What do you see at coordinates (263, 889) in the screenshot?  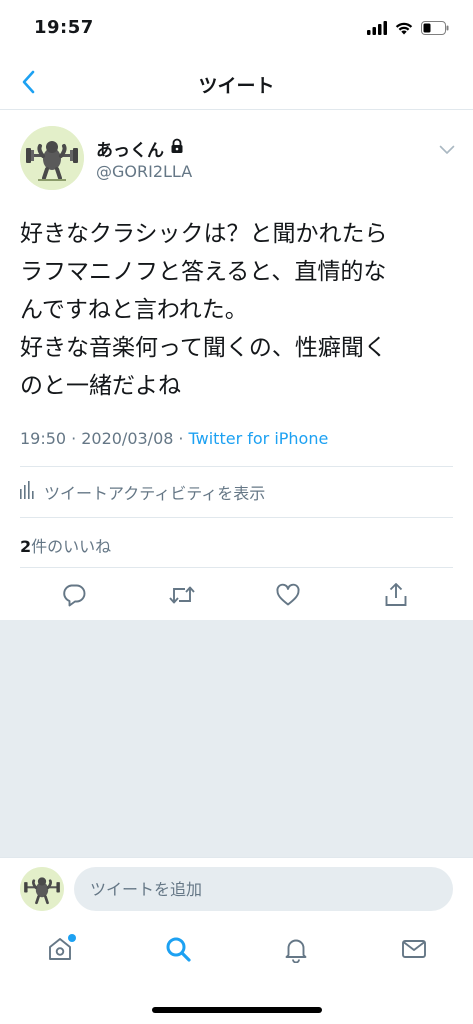 I see `reply-input` at bounding box center [263, 889].